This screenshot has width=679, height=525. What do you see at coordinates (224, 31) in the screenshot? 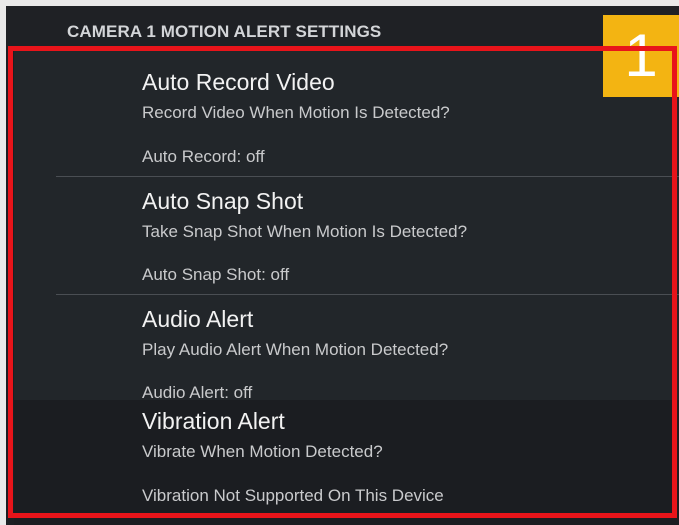
I see `section-title: CAMERA 1 MOTION ALERT SETTINGS` at bounding box center [224, 31].